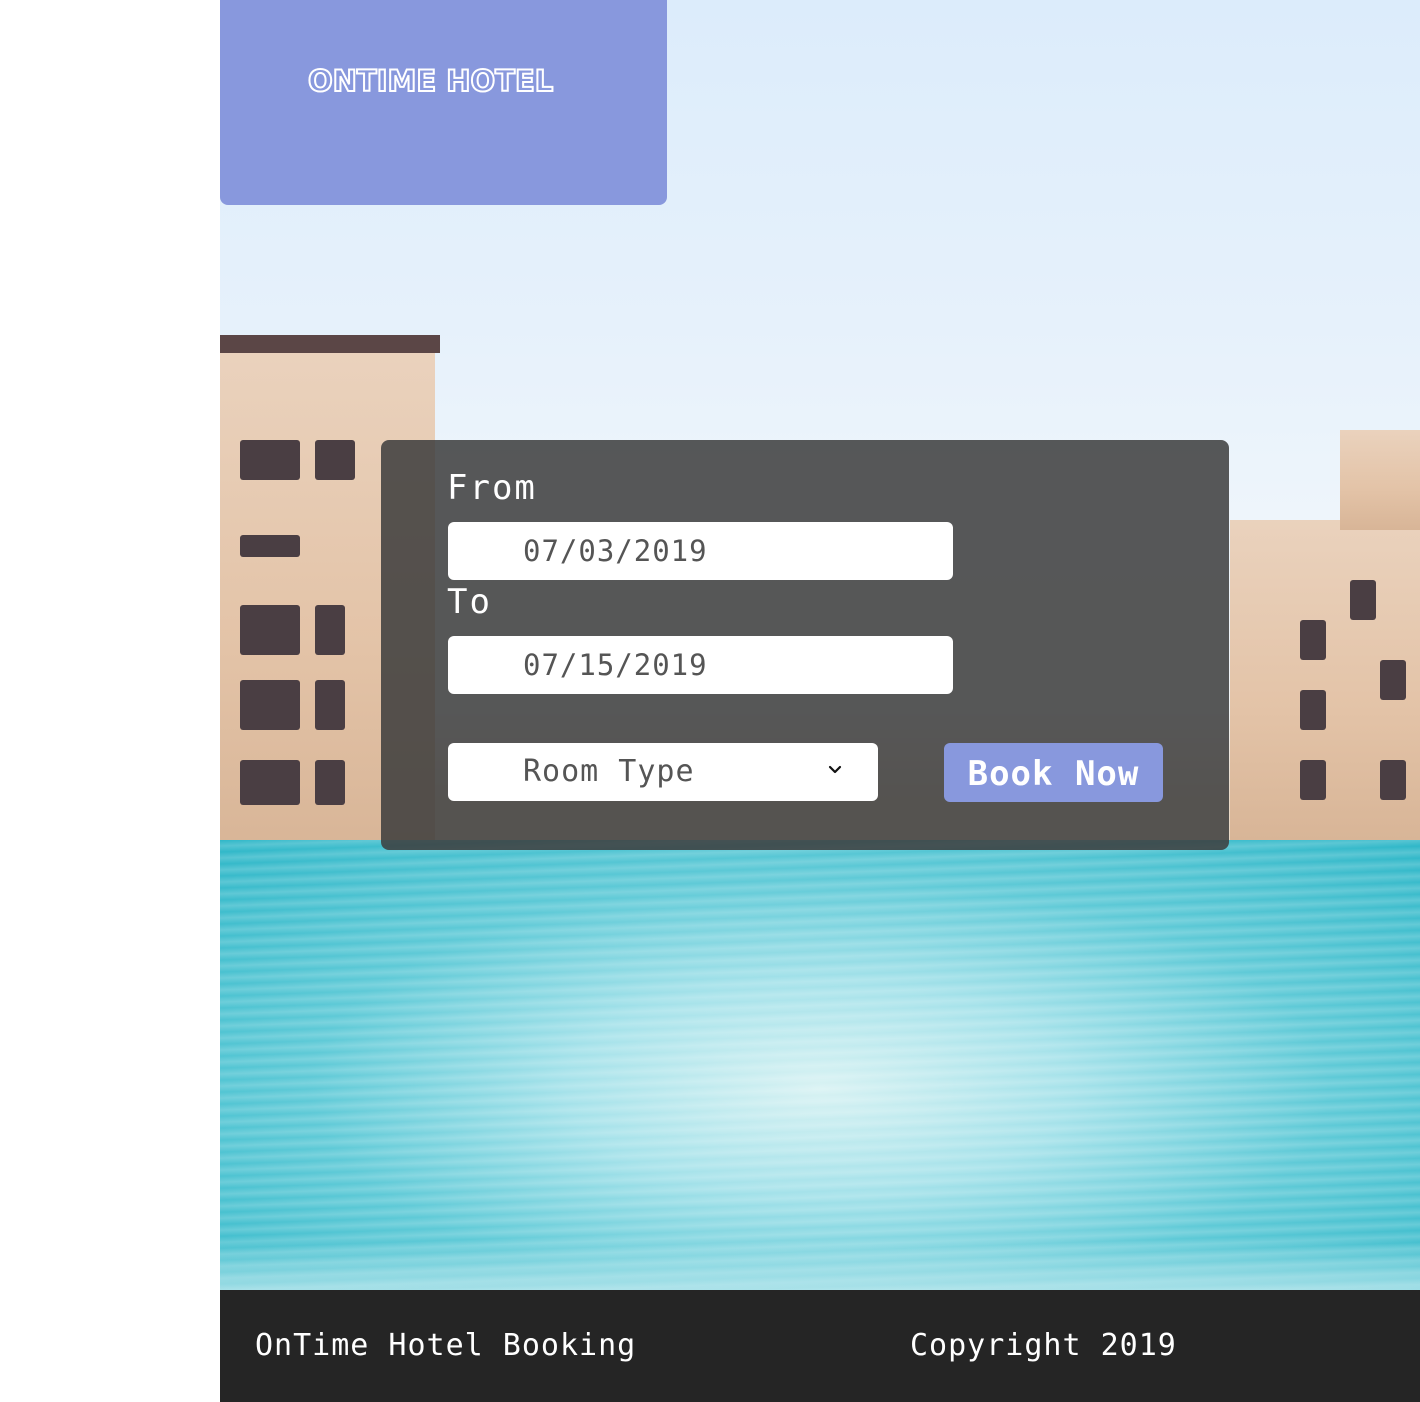  What do you see at coordinates (1043, 1345) in the screenshot?
I see `footer-copyright: Copyright 2019` at bounding box center [1043, 1345].